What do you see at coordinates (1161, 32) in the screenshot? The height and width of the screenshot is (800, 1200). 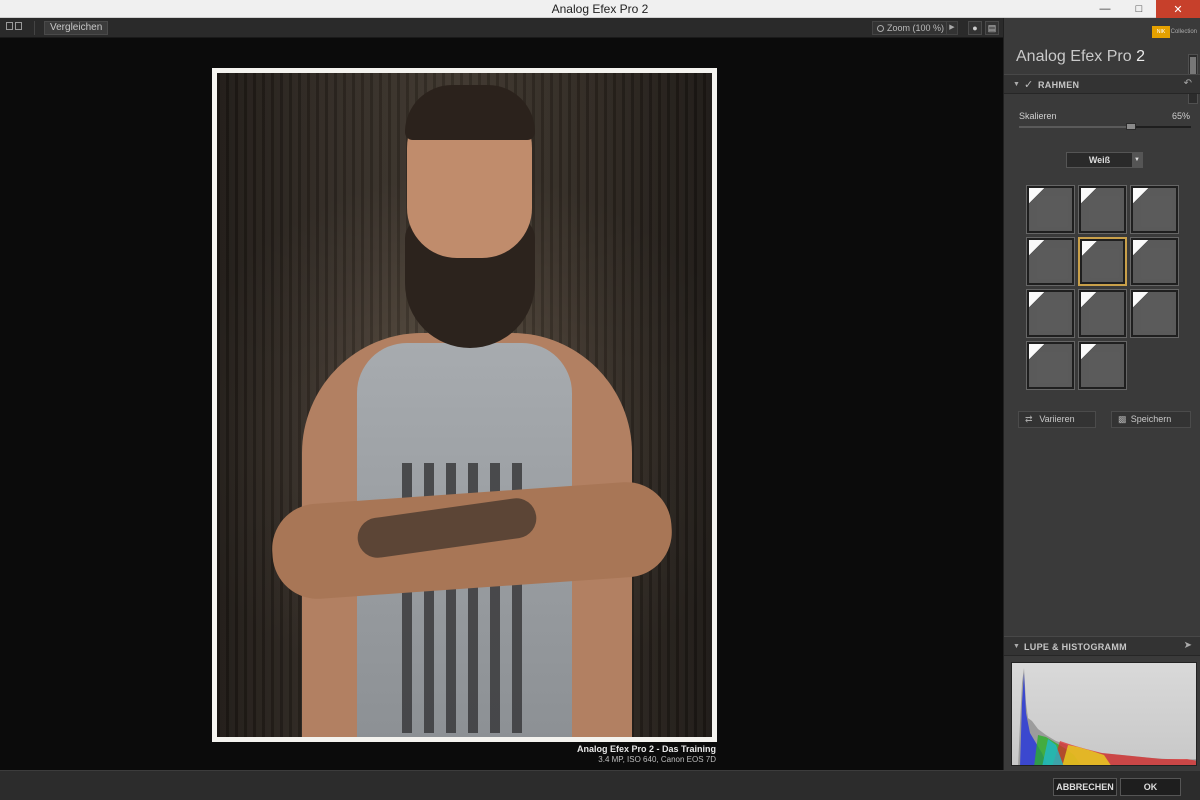 I see `nik-logo-icon: NIK` at bounding box center [1161, 32].